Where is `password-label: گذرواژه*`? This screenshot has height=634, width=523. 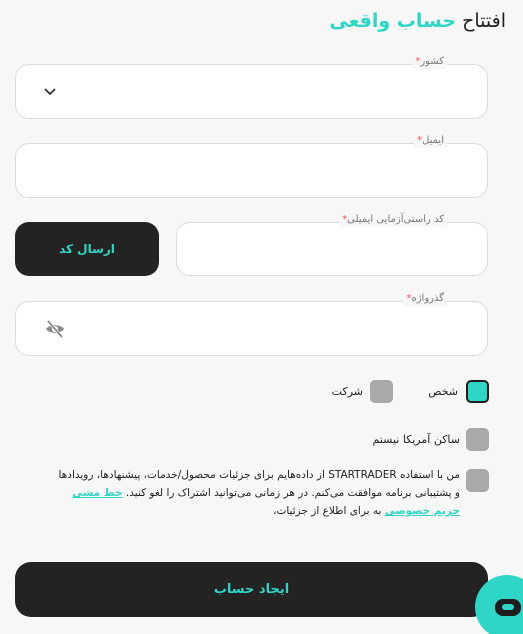
password-label: گذرواژه* is located at coordinates (425, 299).